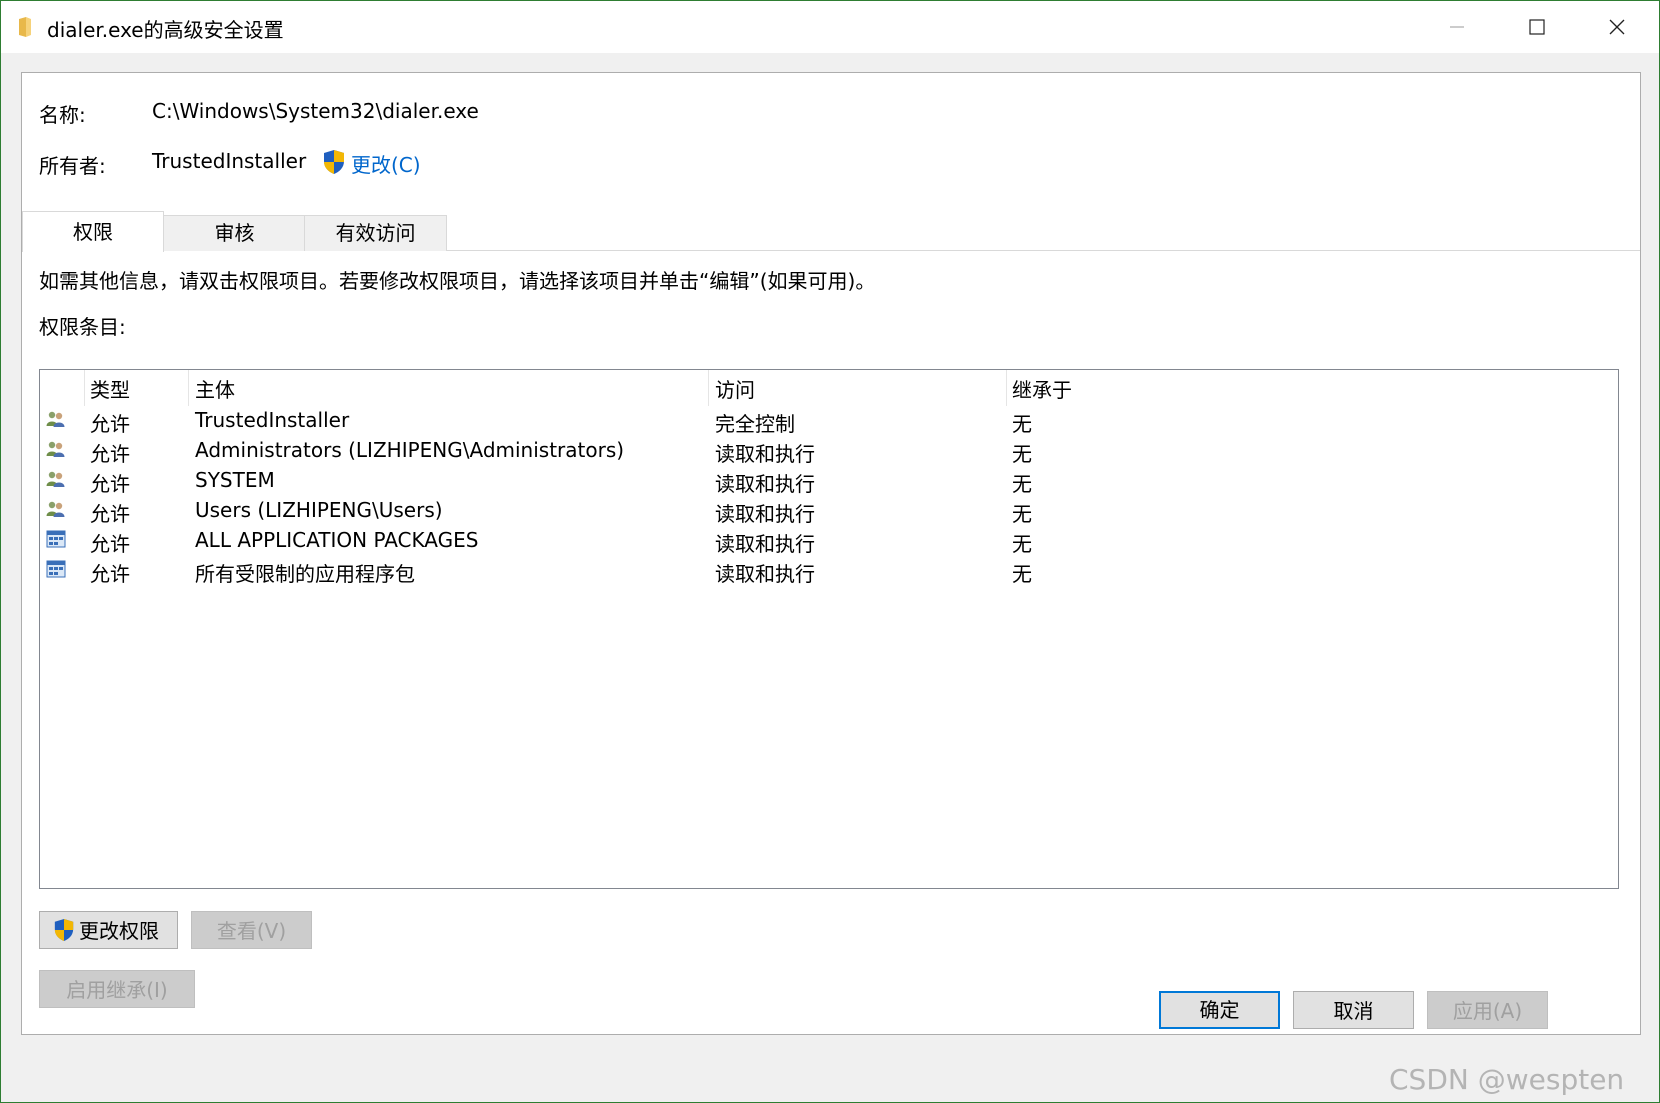  I want to click on title-bar: dialer.exe的高级安全设置, so click(830, 27).